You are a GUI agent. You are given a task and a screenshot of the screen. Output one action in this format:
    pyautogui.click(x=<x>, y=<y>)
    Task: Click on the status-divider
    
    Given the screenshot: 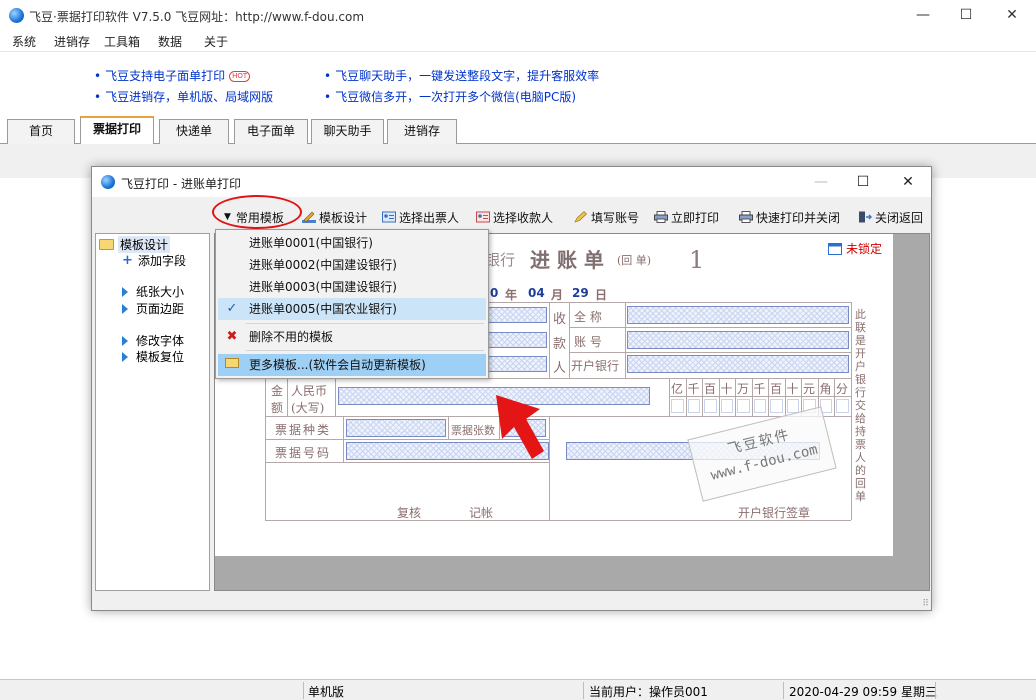 What is the action you would take?
    pyautogui.click(x=303, y=690)
    